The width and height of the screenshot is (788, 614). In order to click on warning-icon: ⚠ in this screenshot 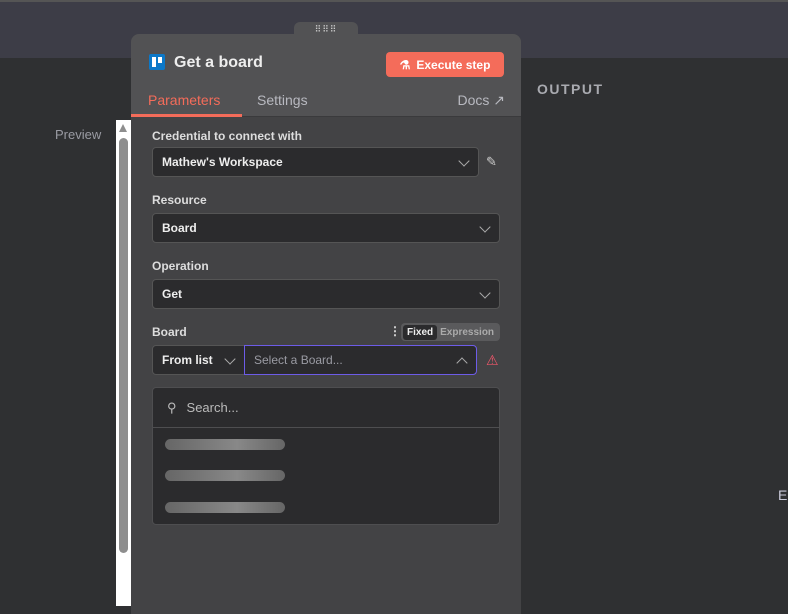, I will do `click(492, 360)`.